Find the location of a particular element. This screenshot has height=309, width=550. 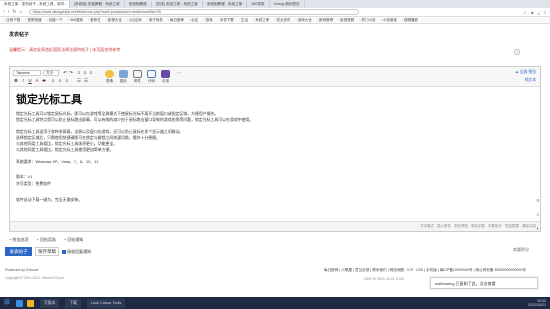

italic-icon: I is located at coordinates (23, 81).